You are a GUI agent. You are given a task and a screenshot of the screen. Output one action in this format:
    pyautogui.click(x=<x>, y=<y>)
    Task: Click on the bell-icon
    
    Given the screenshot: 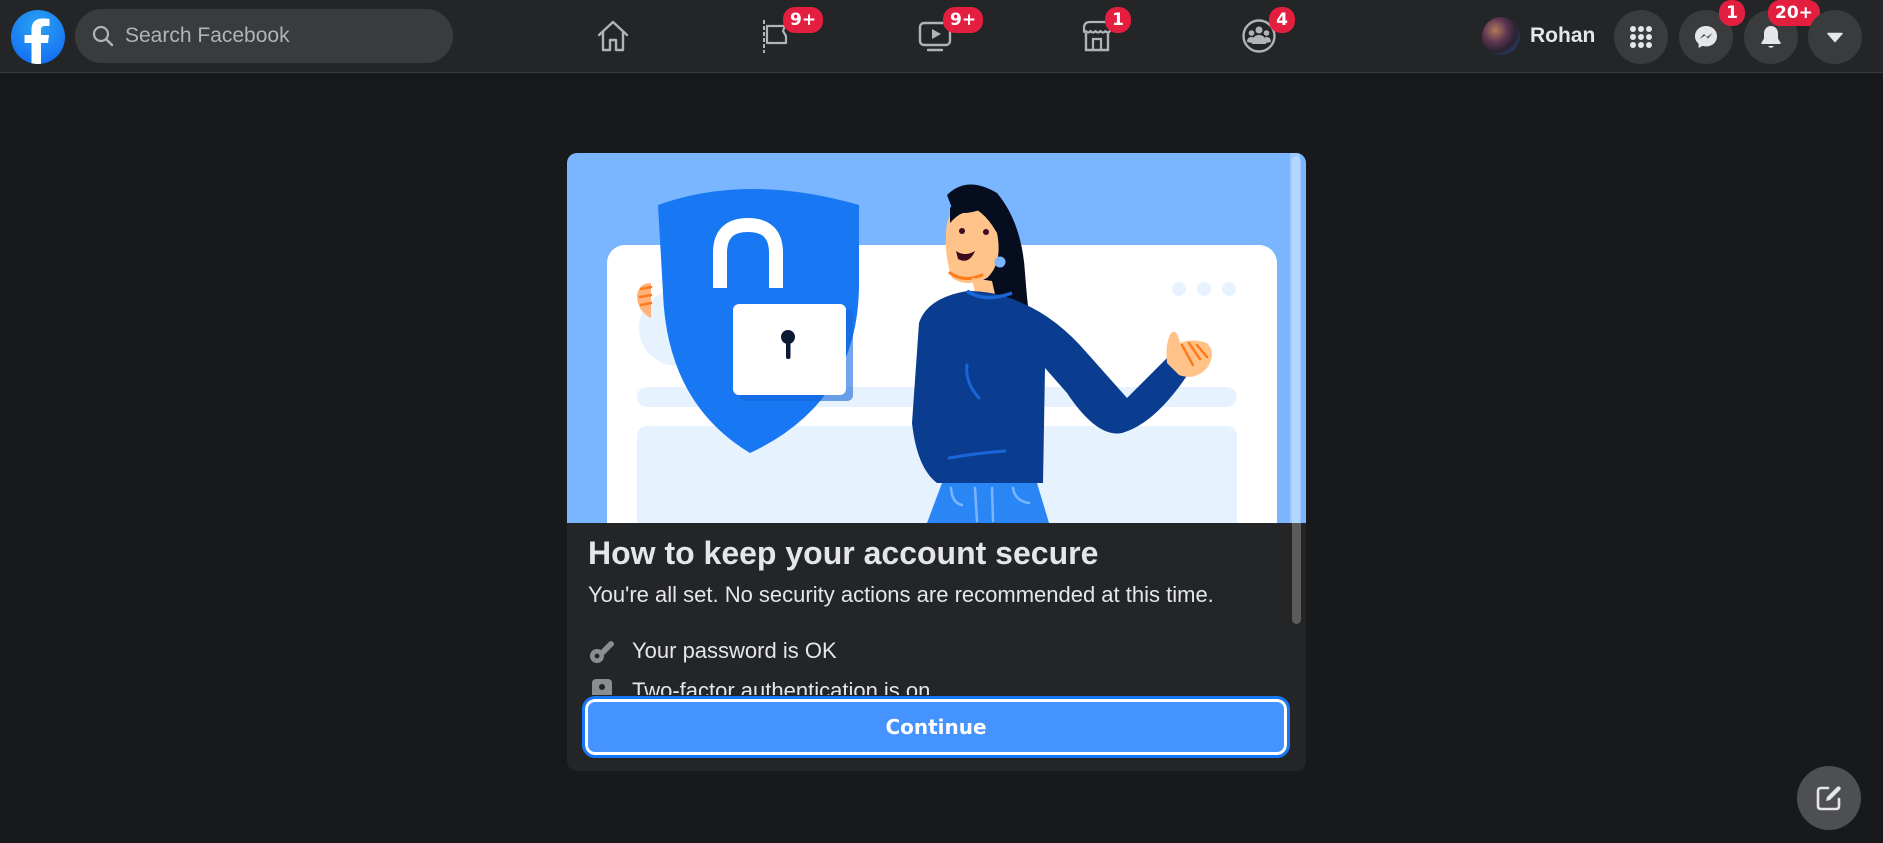 What is the action you would take?
    pyautogui.click(x=1771, y=37)
    